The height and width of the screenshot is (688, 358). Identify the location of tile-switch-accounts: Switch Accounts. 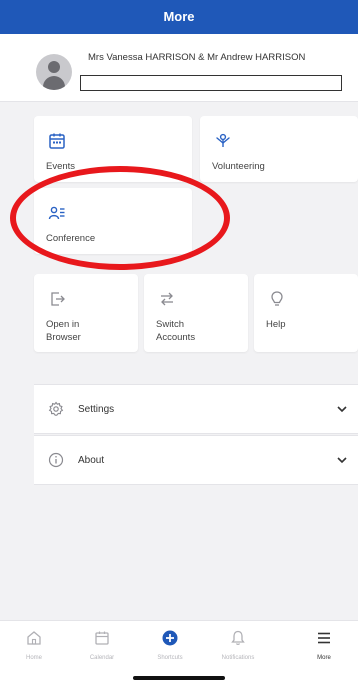
(196, 313).